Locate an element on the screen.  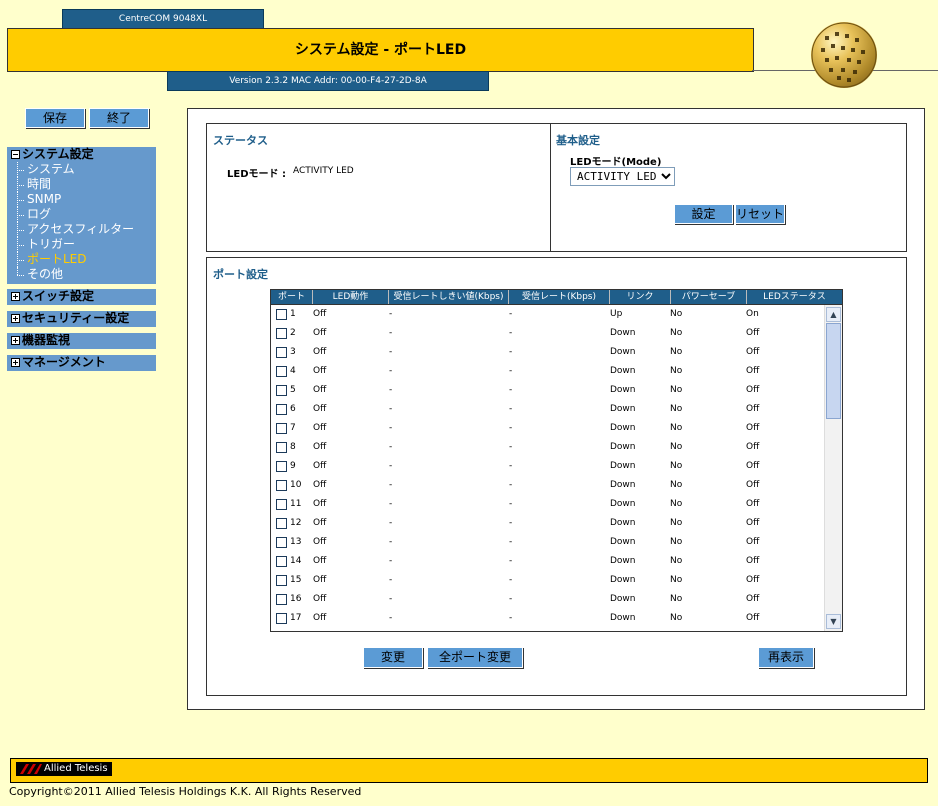
sidebar-item-switch-settings: スイッチ設定 is located at coordinates (81, 297).